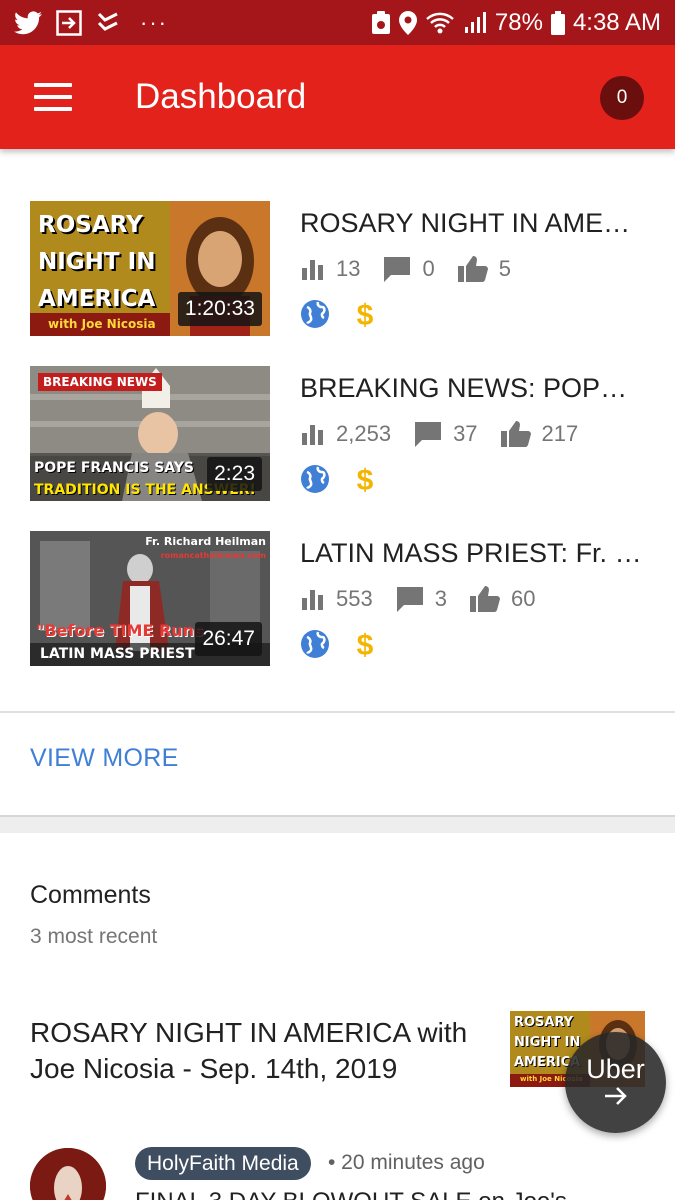 This screenshot has width=675, height=1200. Describe the element at coordinates (120, 630) in the screenshot. I see `thumbnail-line: "Before TIME Runs` at that location.